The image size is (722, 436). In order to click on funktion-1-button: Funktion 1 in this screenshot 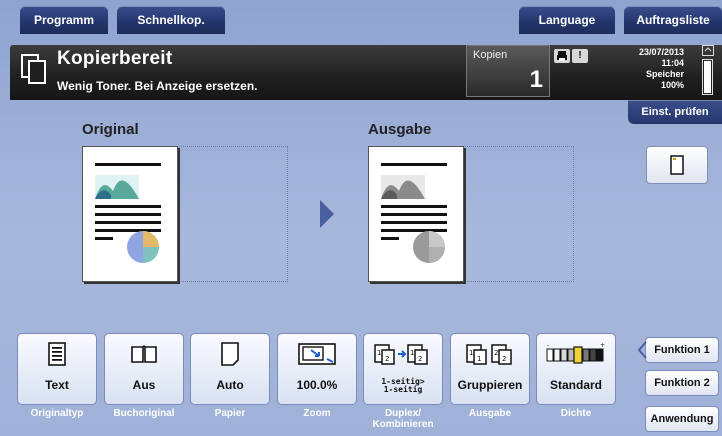, I will do `click(678, 350)`.